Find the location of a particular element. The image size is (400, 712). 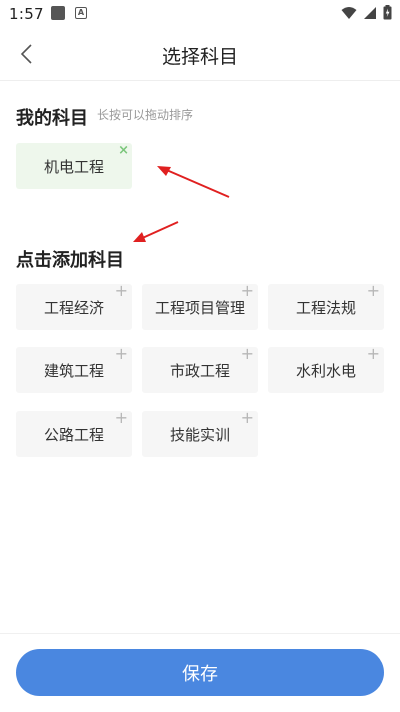

chip-label: 工程经济 is located at coordinates (73, 307).